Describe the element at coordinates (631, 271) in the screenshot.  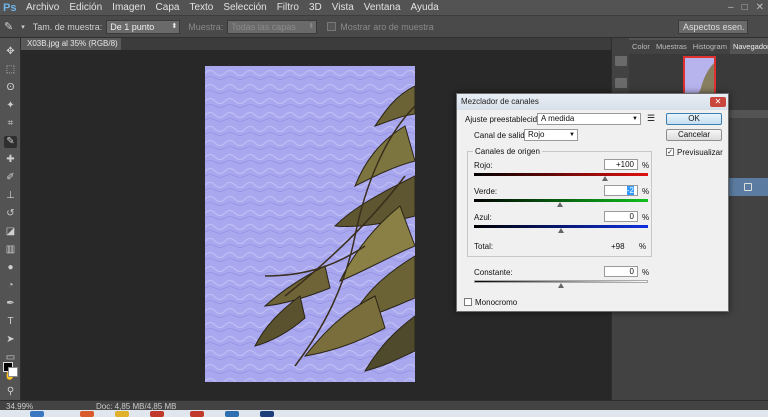
I see `constant-value: 0` at that location.